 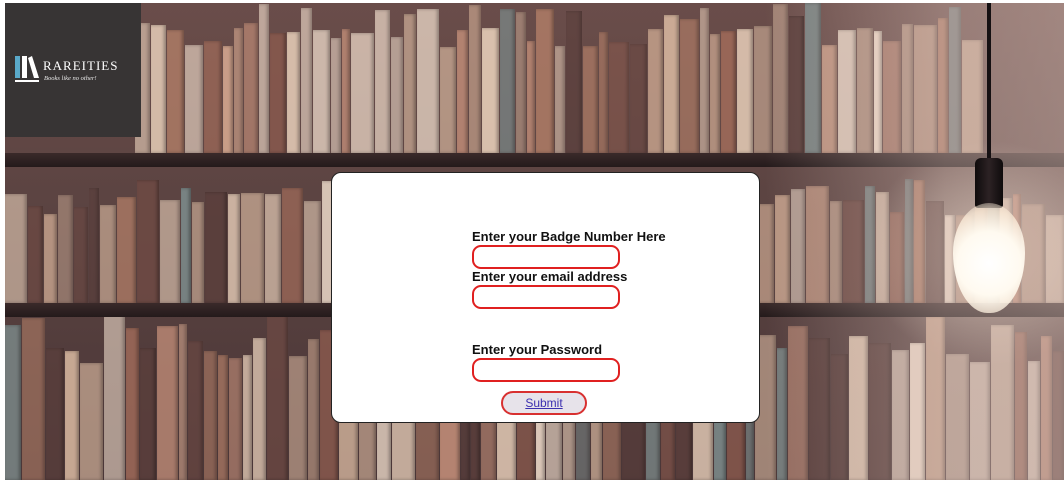 I want to click on submit-button: Submit, so click(x=544, y=403).